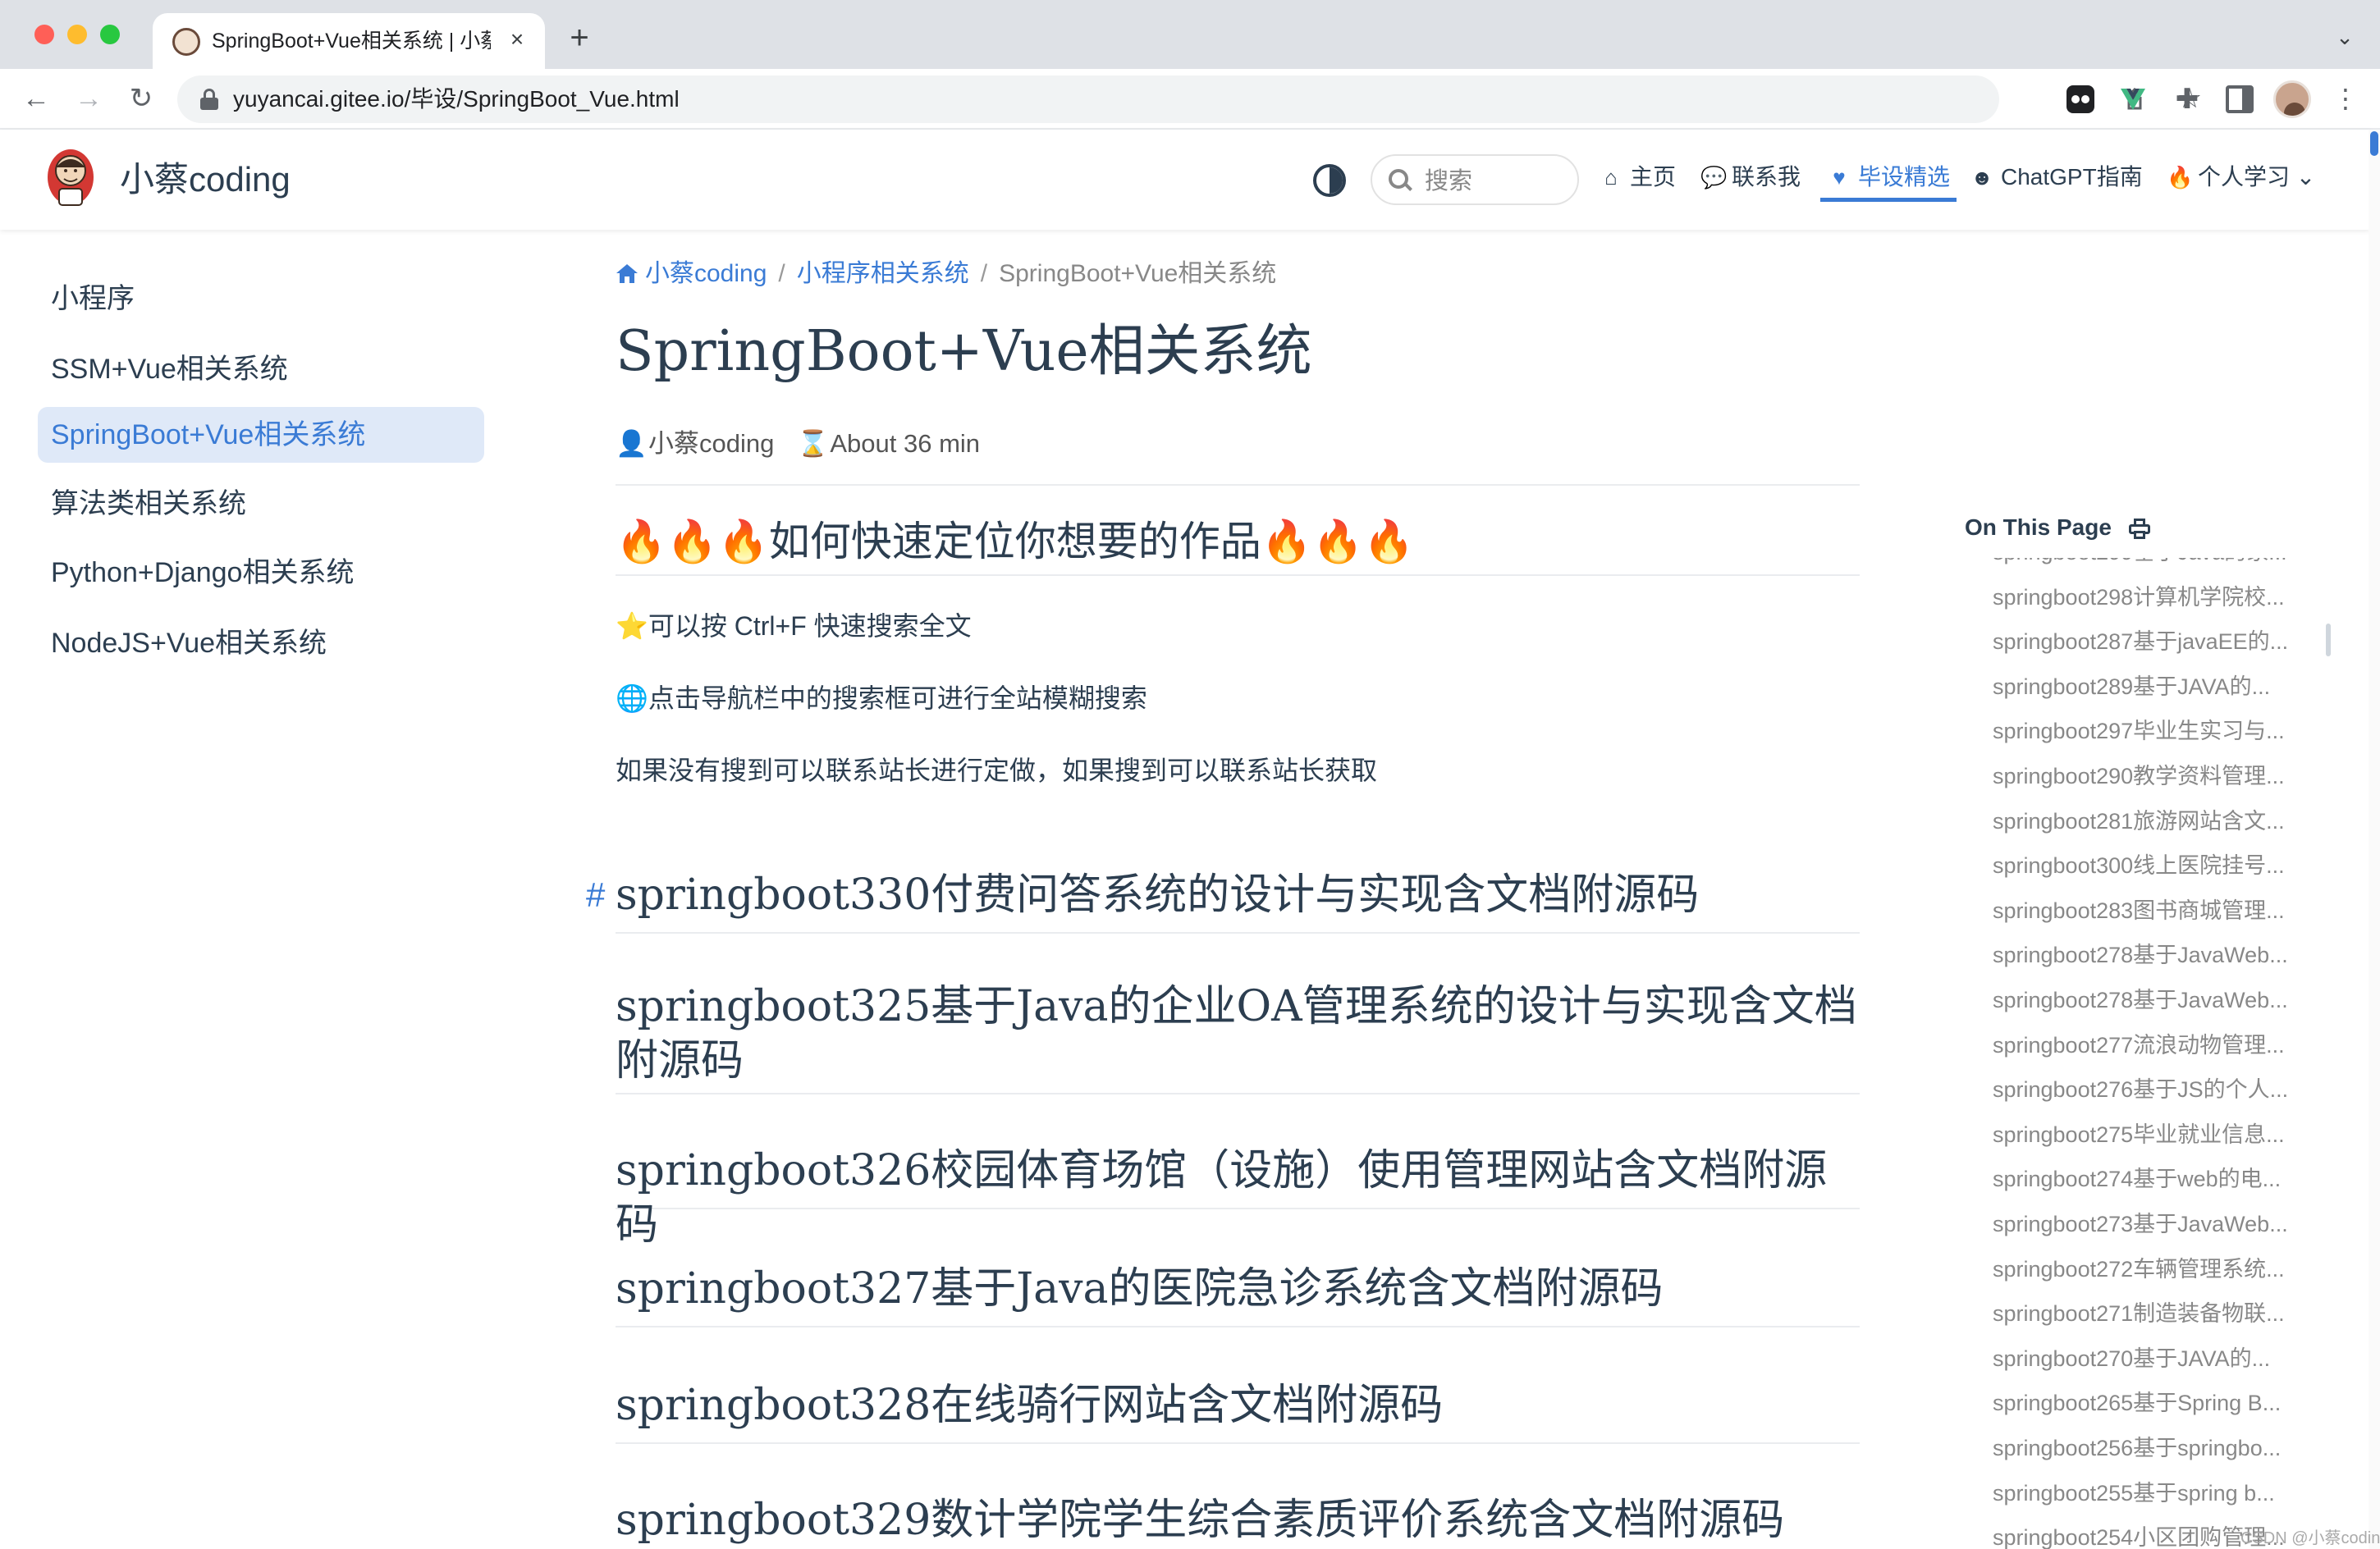  What do you see at coordinates (632, 443) in the screenshot?
I see `author-icon: 👤` at bounding box center [632, 443].